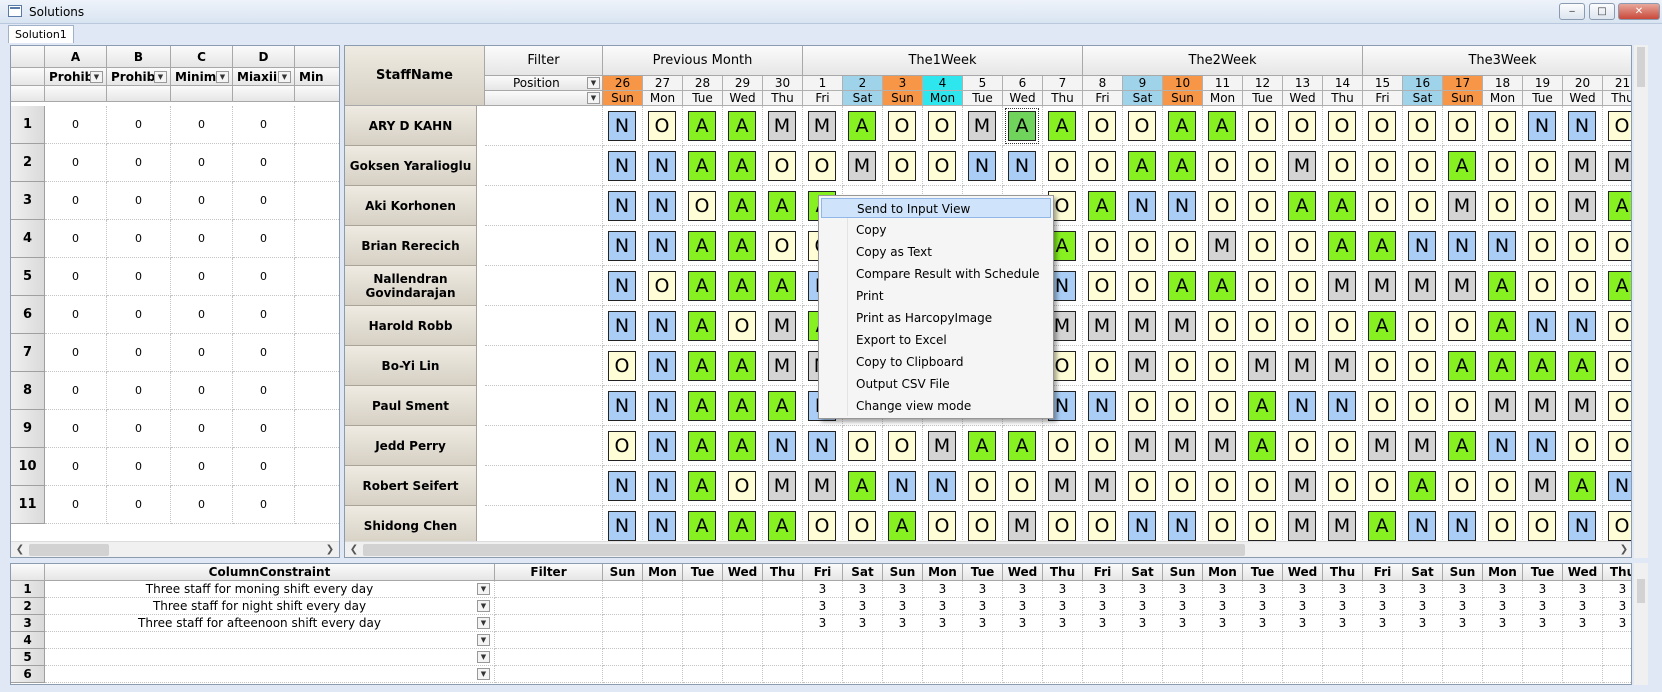 The height and width of the screenshot is (692, 1662). What do you see at coordinates (1103, 83) in the screenshot?
I see `day-number-header: 8` at bounding box center [1103, 83].